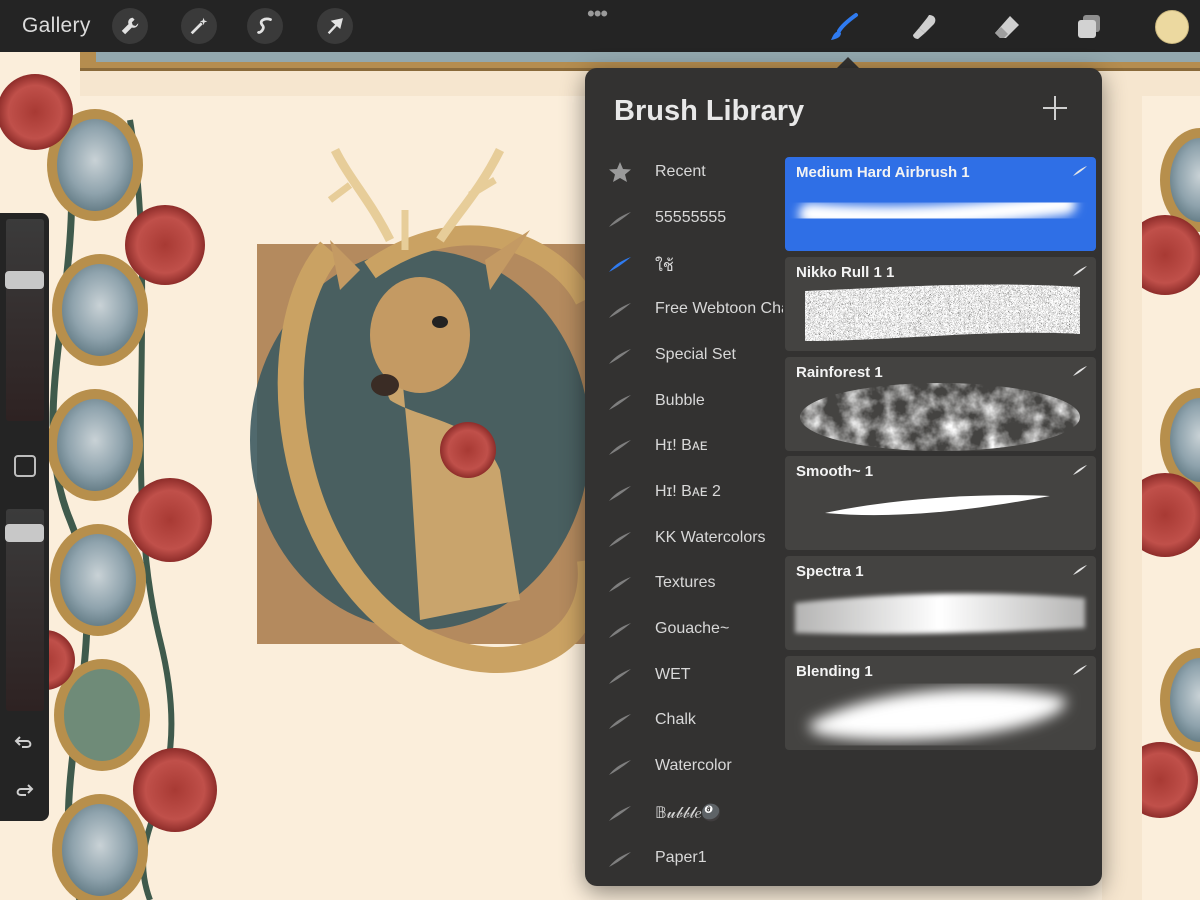  I want to click on brush-set-label: WET, so click(673, 674).